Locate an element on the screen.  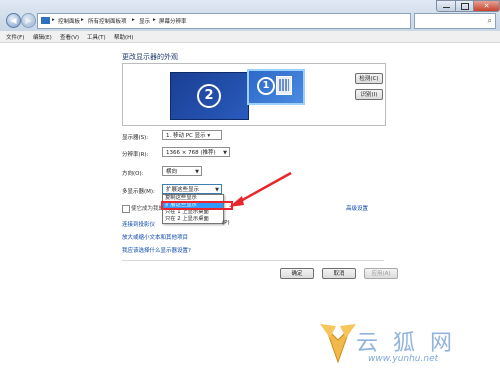
orientation-label: 方向(O): is located at coordinates (133, 174).